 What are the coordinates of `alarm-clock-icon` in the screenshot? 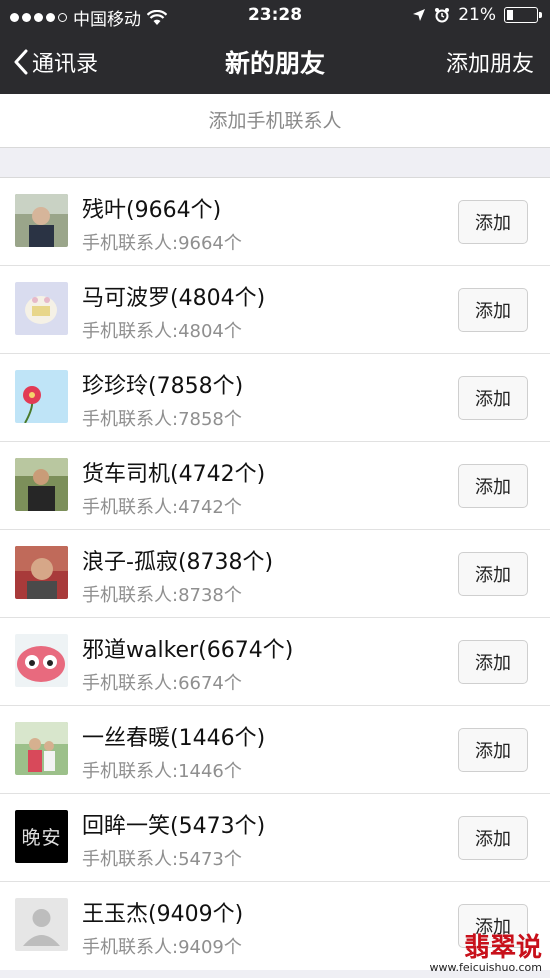 It's located at (442, 15).